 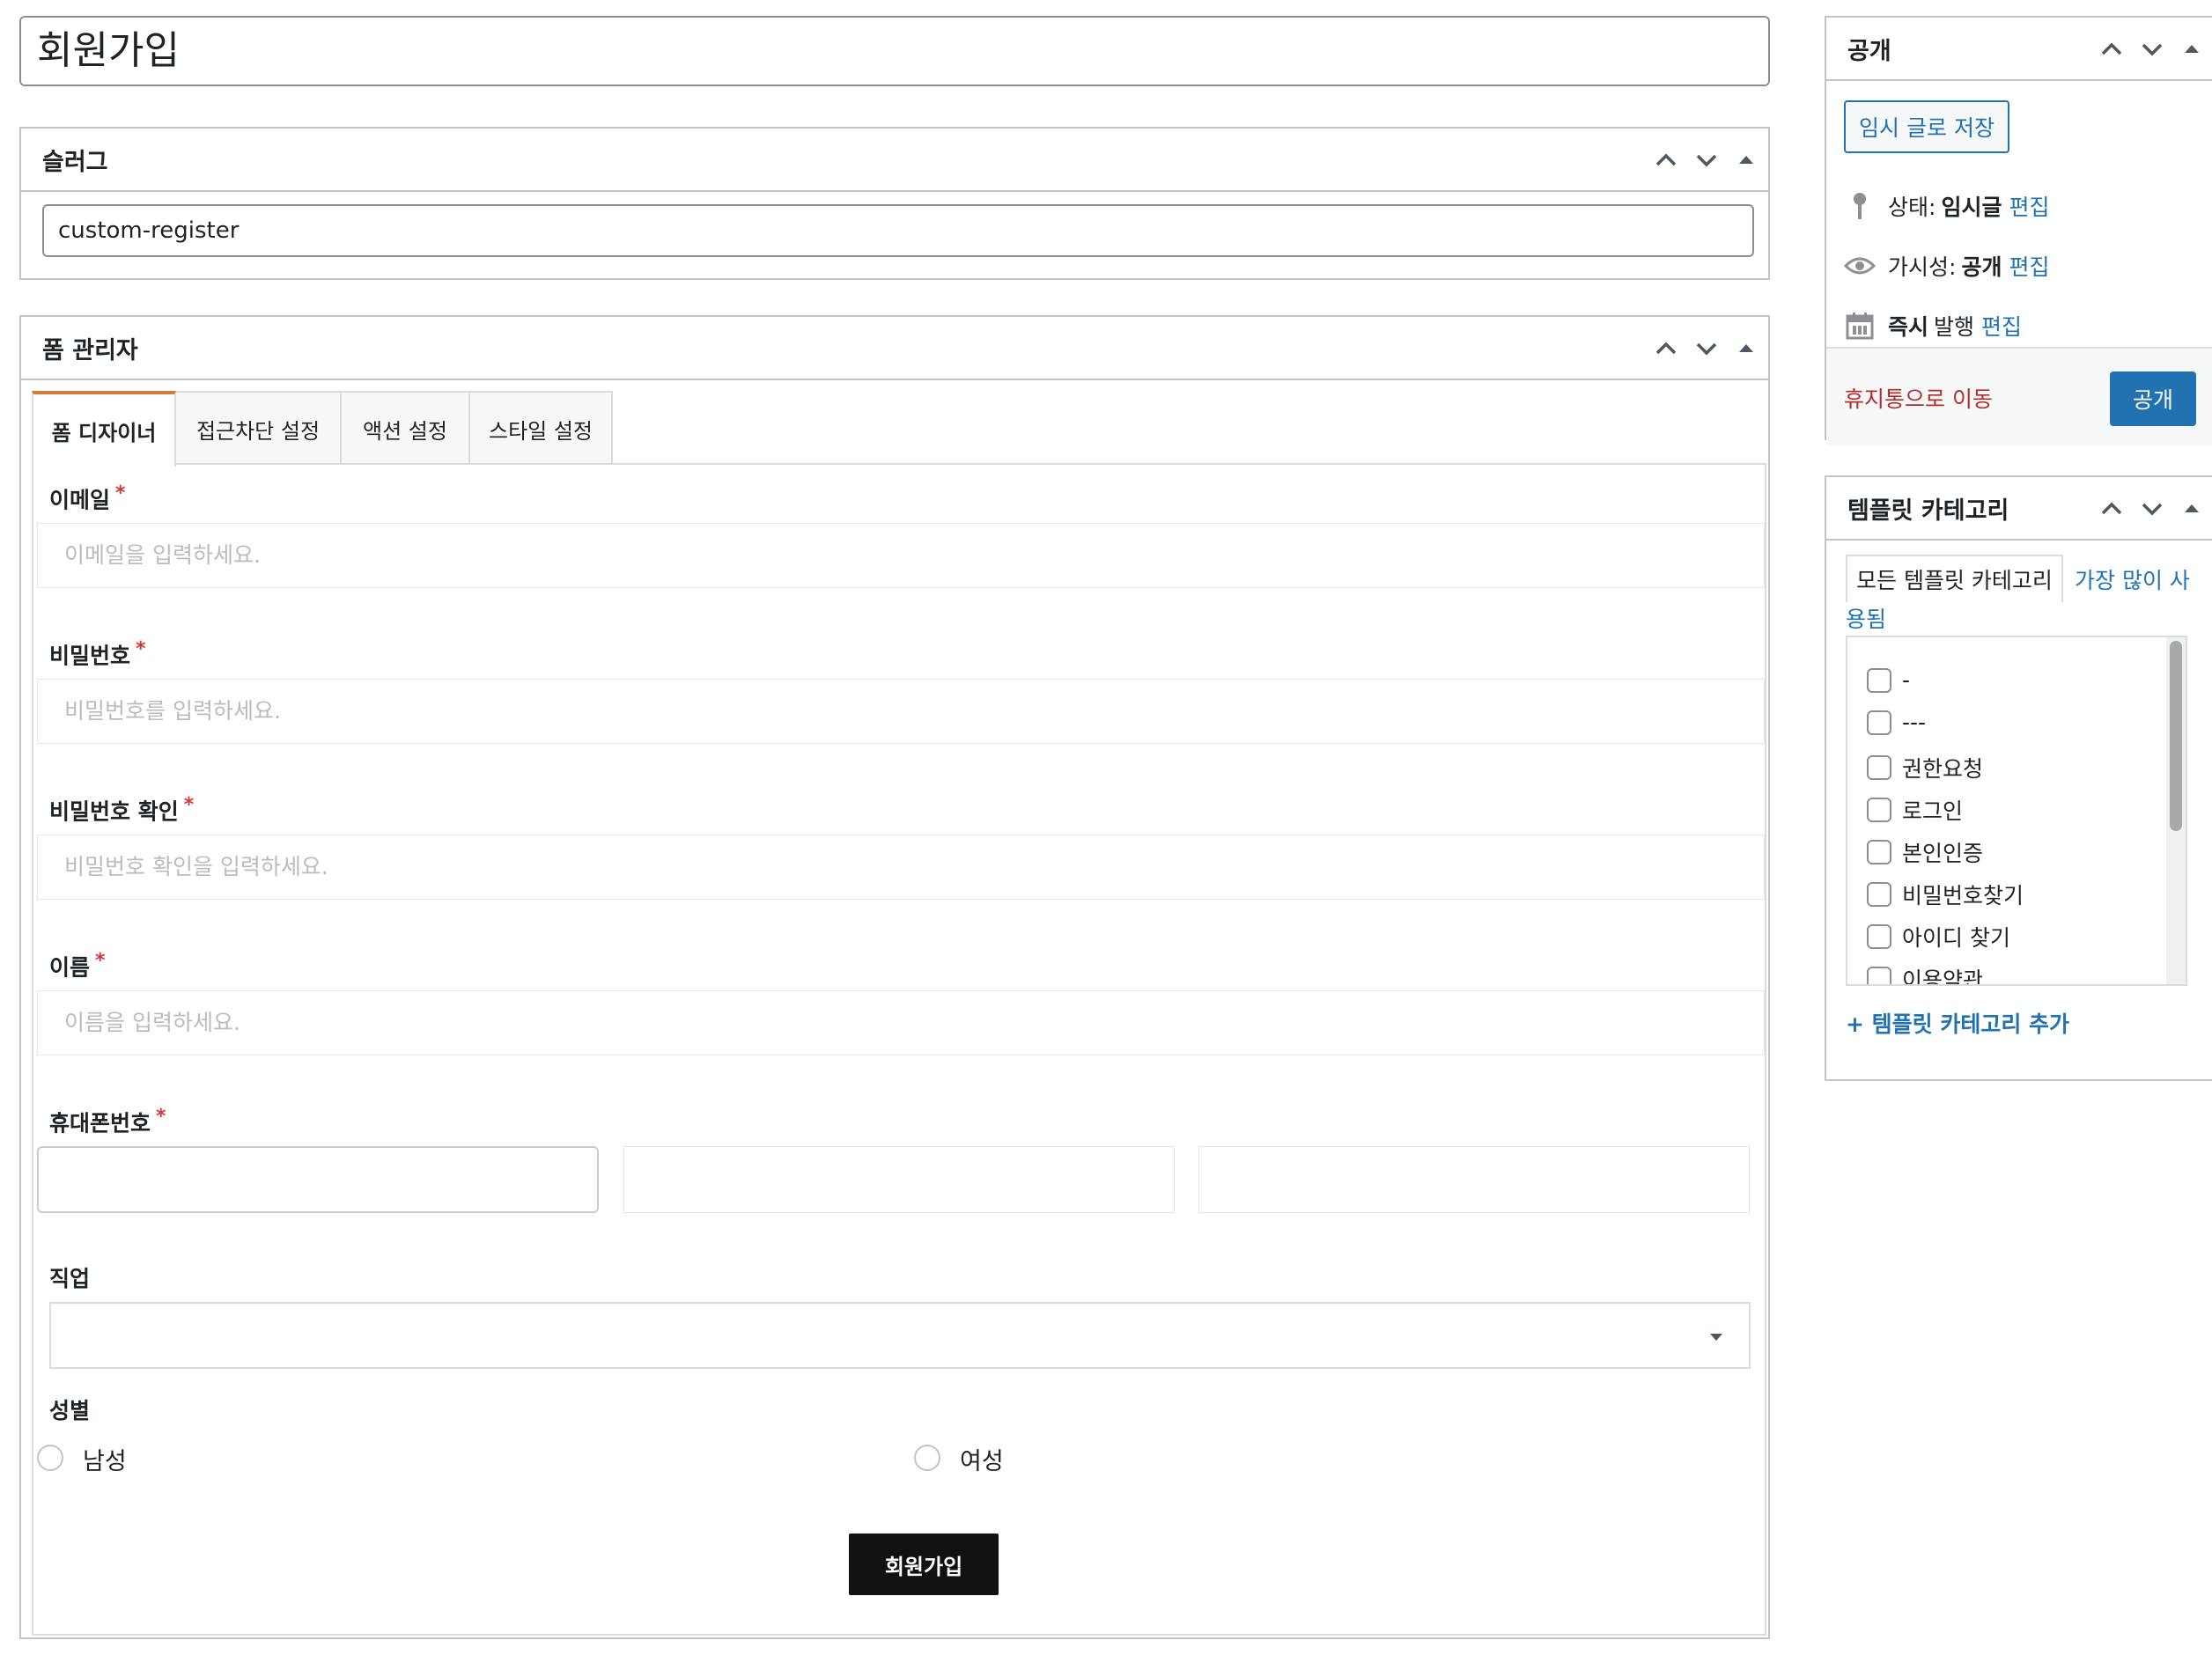 I want to click on category-item: 권한요청, so click(x=1925, y=768).